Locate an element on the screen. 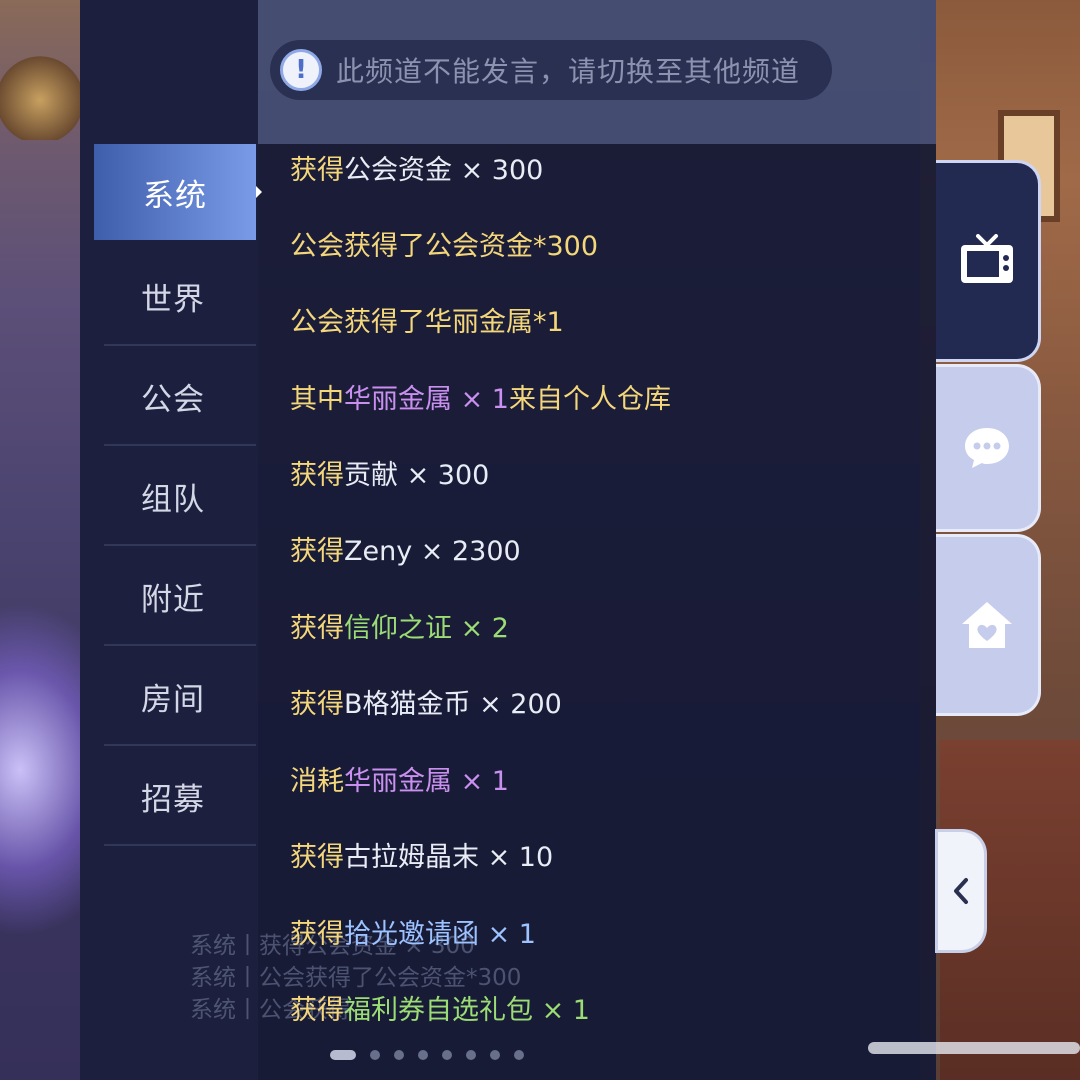 The width and height of the screenshot is (1080, 1080). message-text: 公会获得了公会资金*300 is located at coordinates (444, 246).